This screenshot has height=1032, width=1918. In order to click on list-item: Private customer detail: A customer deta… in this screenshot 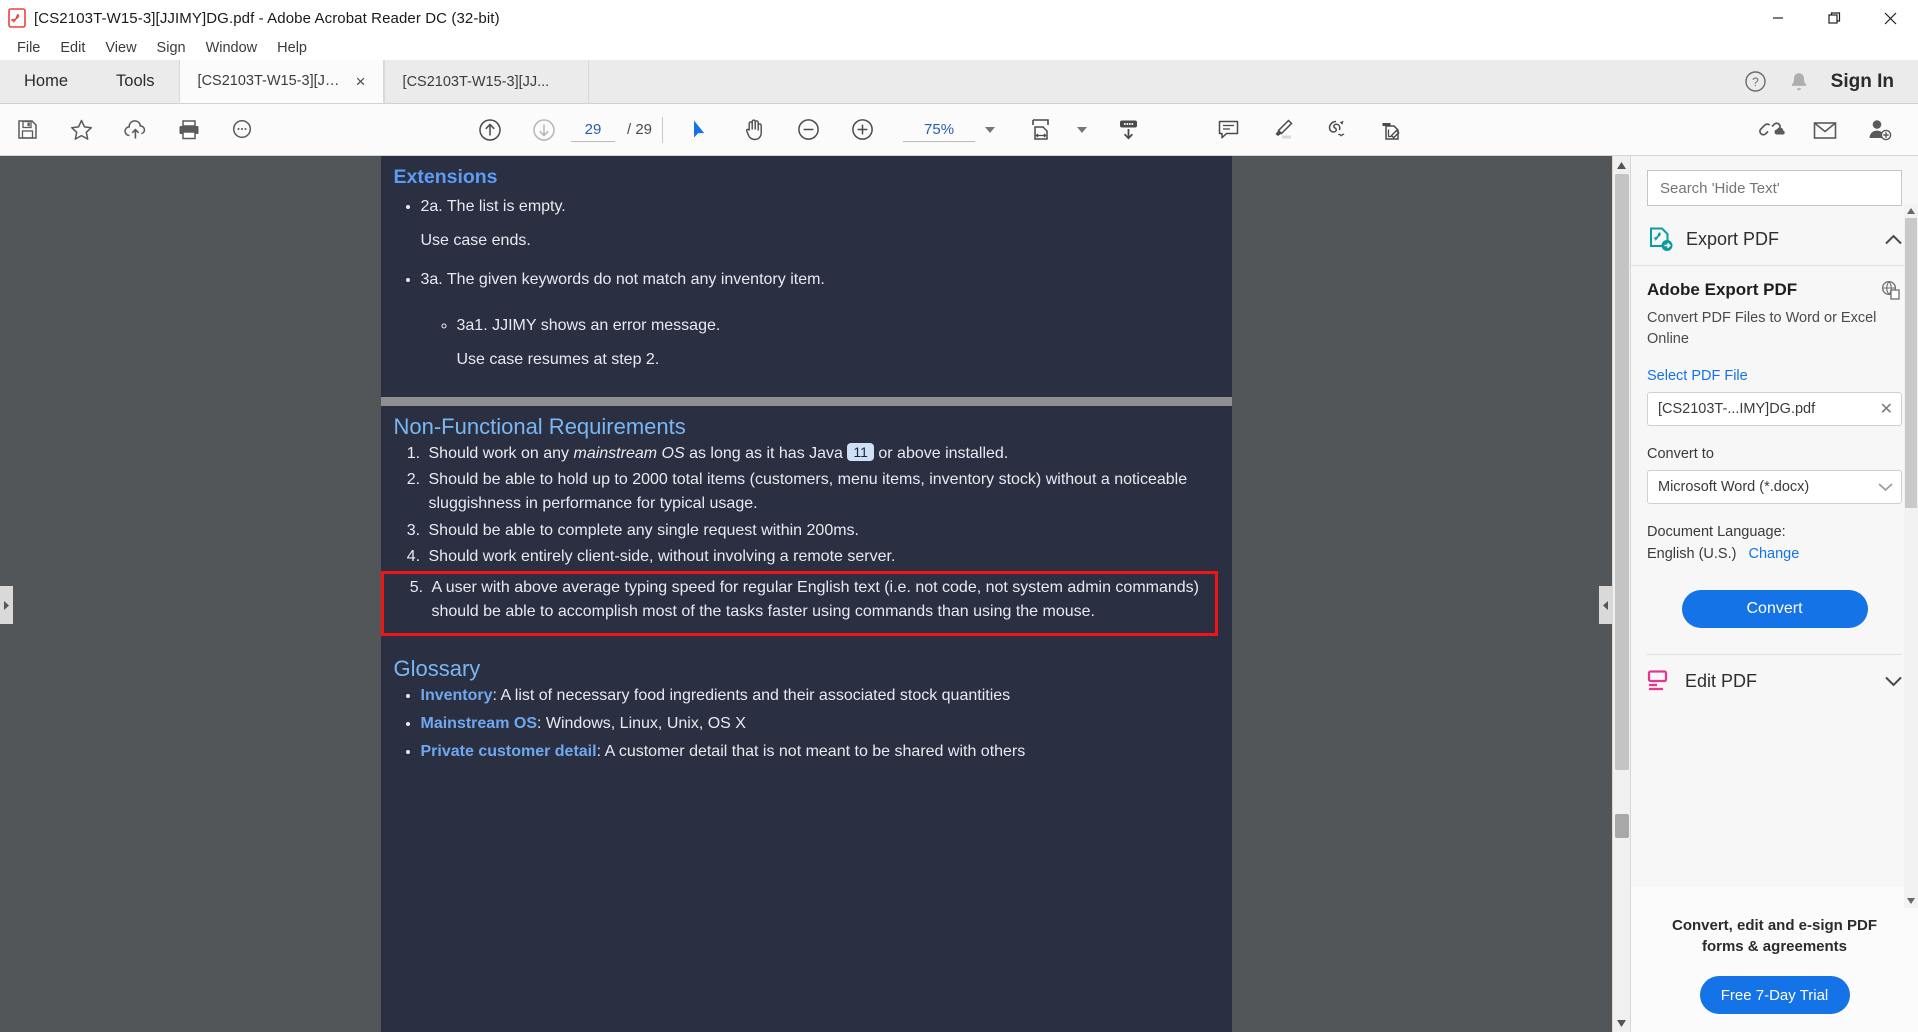, I will do `click(826, 752)`.